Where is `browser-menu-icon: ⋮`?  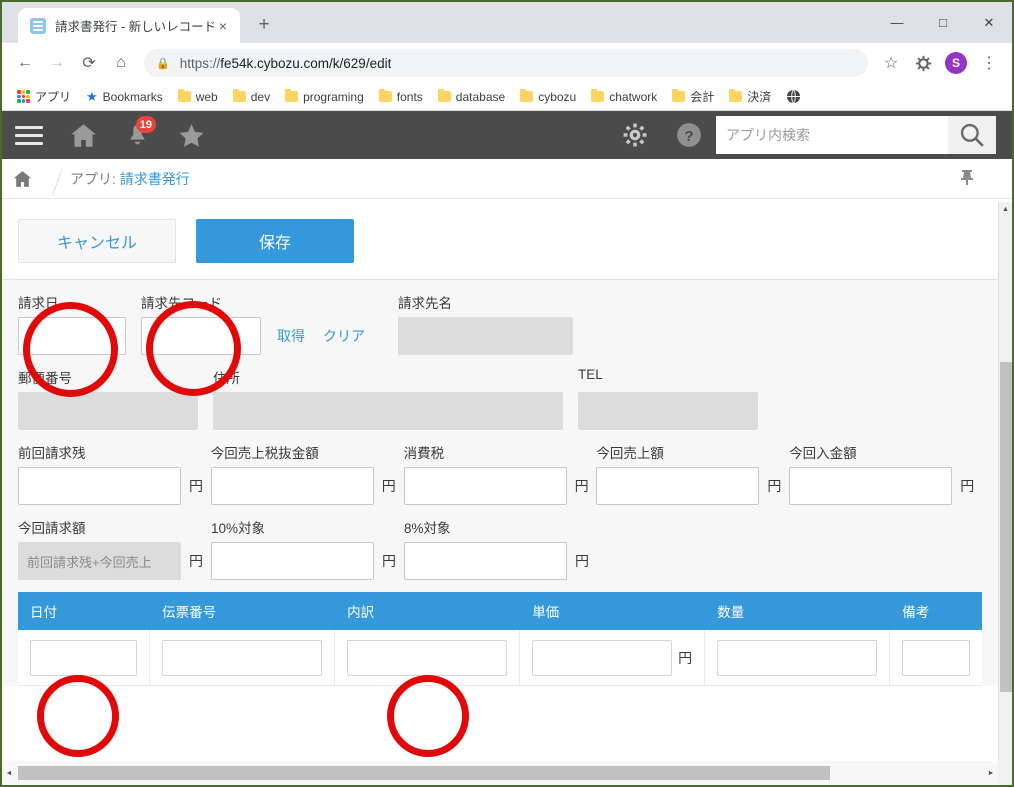 browser-menu-icon: ⋮ is located at coordinates (989, 63).